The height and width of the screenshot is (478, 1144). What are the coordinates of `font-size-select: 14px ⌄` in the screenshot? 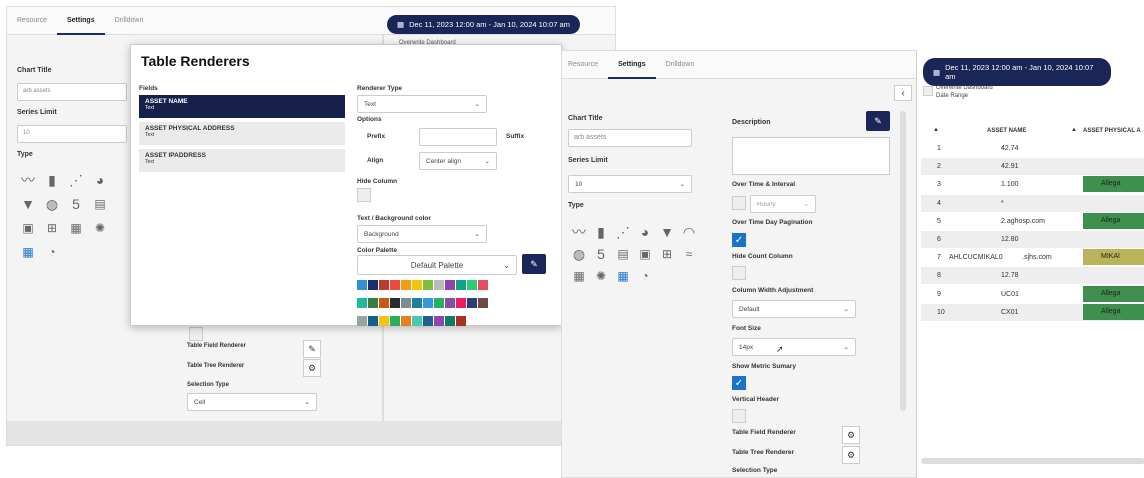 It's located at (794, 347).